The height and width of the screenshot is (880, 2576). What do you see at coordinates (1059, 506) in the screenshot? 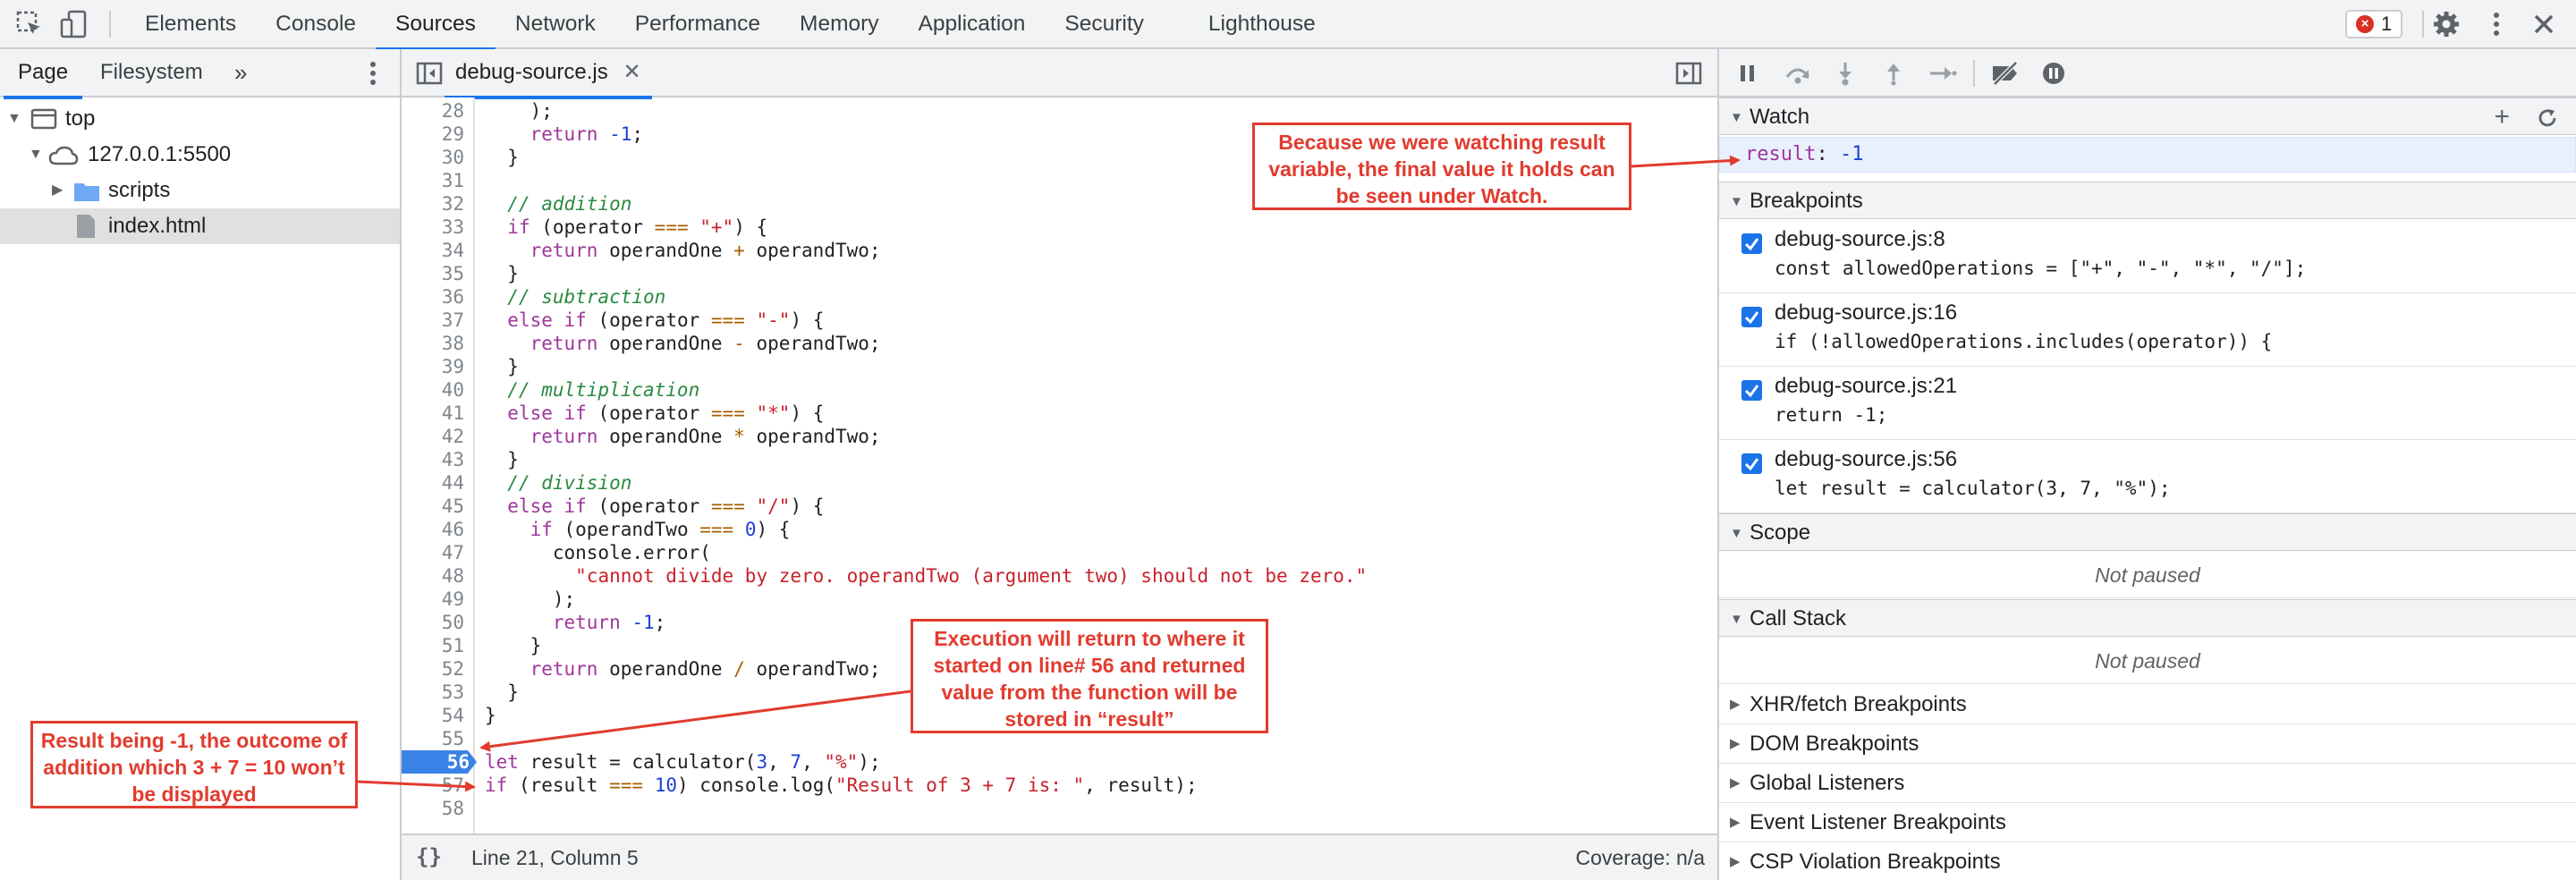
I see `code-line: 45 else if (operator === "/") {` at bounding box center [1059, 506].